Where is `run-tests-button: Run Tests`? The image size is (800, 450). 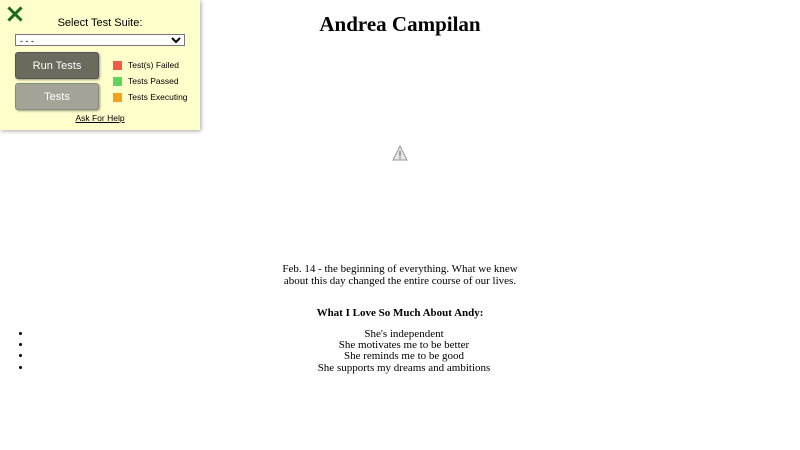 run-tests-button: Run Tests is located at coordinates (57, 65).